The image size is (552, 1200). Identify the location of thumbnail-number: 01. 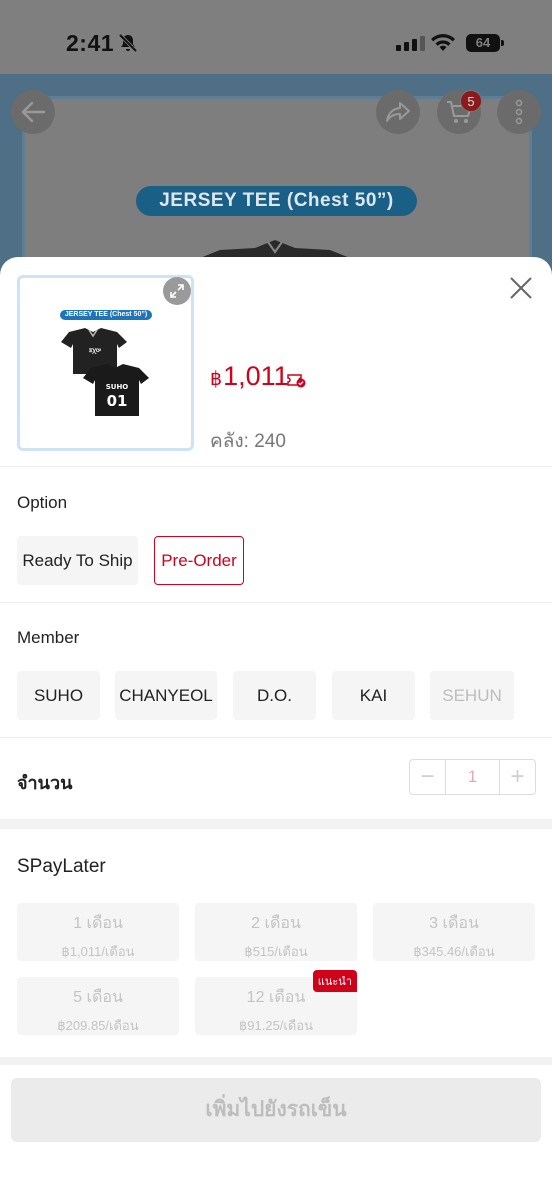
(117, 401).